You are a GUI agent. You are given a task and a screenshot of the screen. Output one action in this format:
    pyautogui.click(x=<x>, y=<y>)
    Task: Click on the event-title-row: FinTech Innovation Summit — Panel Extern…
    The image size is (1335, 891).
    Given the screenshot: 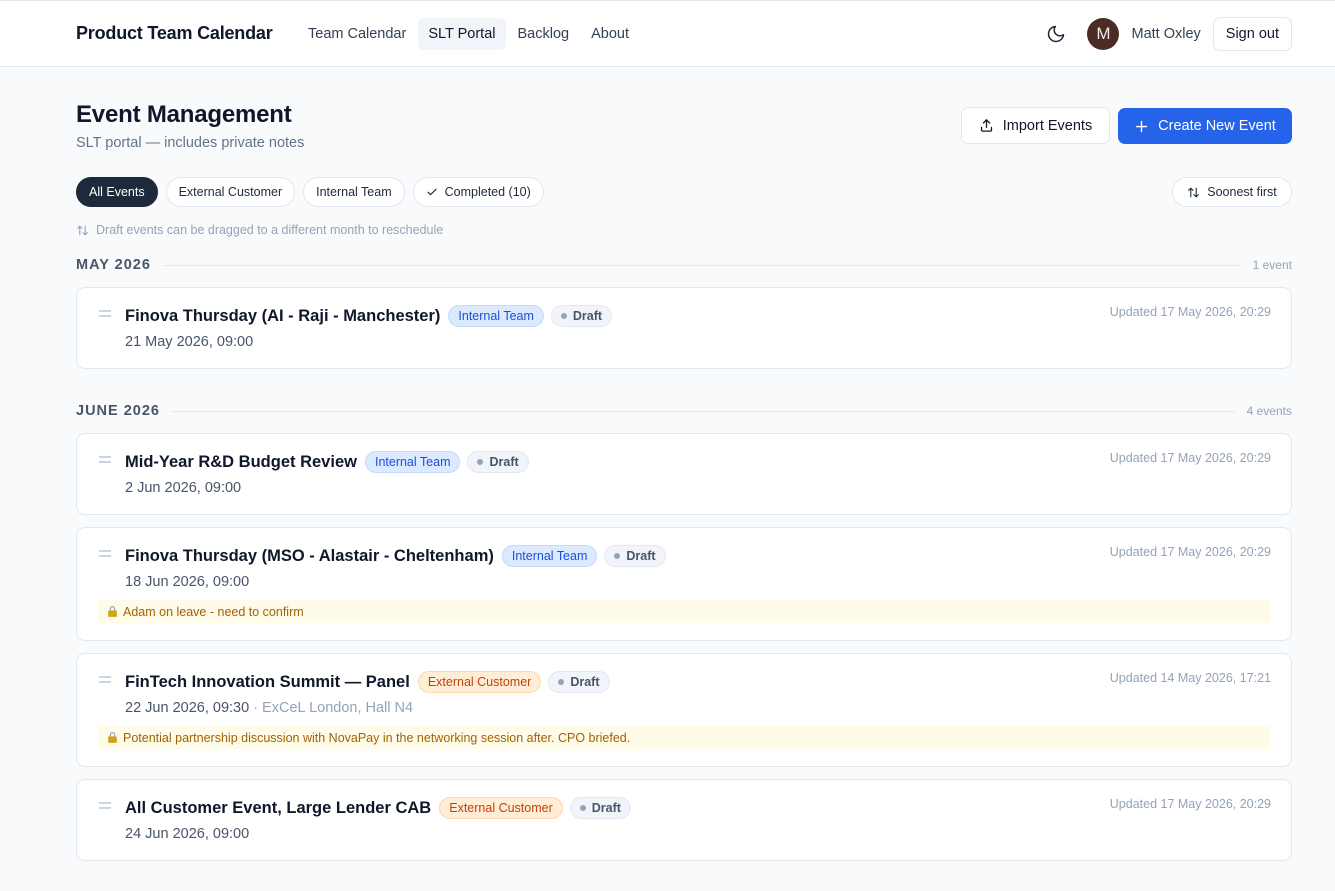 What is the action you would take?
    pyautogui.click(x=371, y=682)
    